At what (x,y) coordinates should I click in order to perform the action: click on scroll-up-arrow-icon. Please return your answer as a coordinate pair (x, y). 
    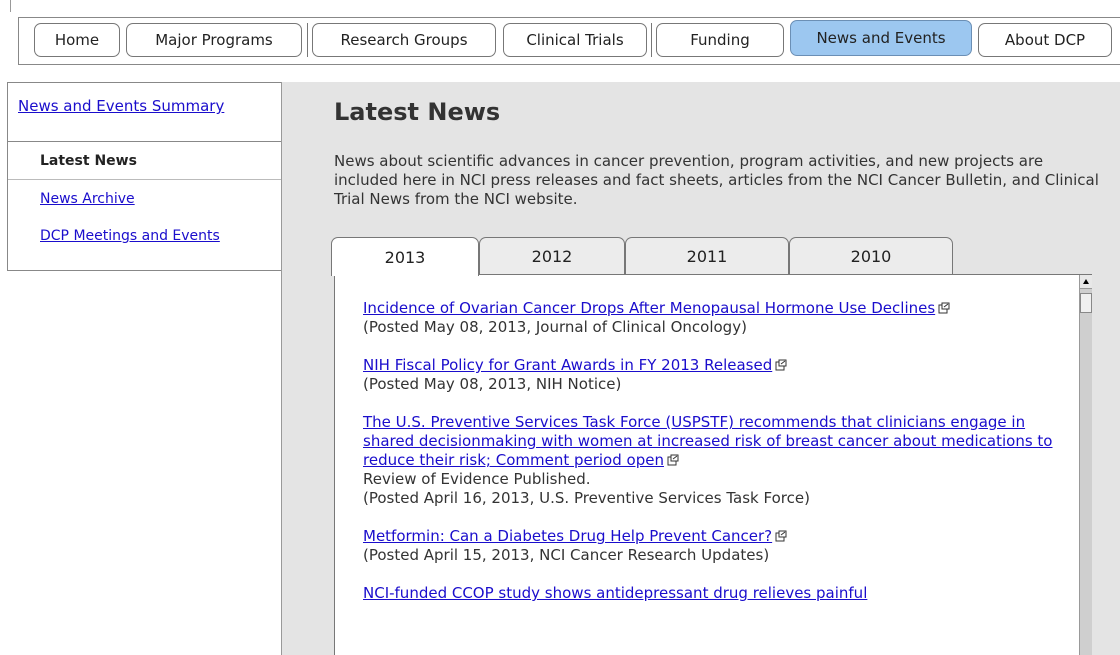
    Looking at the image, I should click on (1086, 282).